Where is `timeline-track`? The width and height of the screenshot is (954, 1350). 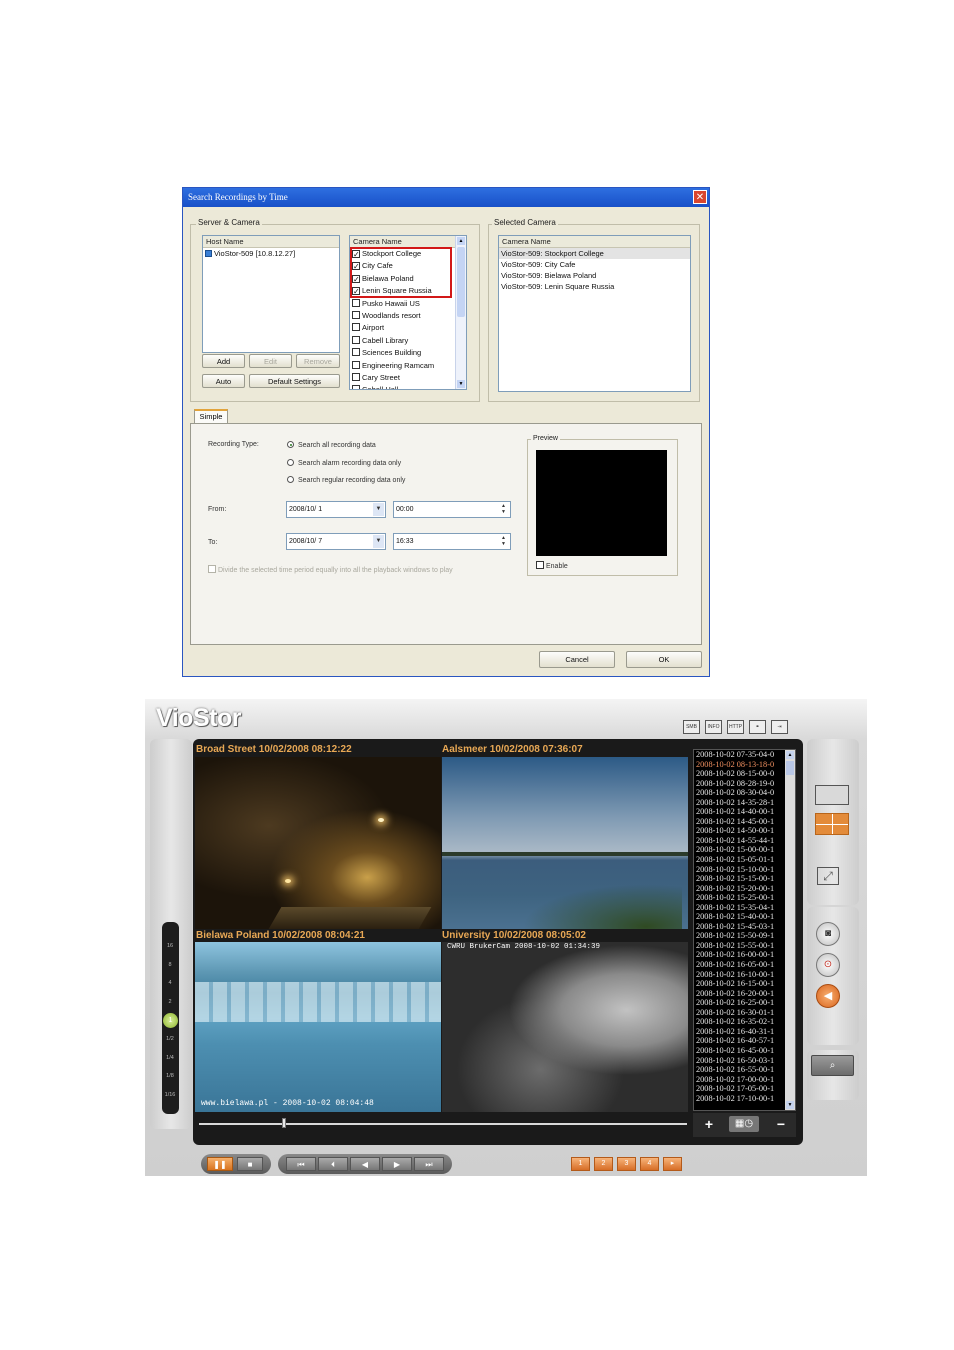 timeline-track is located at coordinates (443, 1124).